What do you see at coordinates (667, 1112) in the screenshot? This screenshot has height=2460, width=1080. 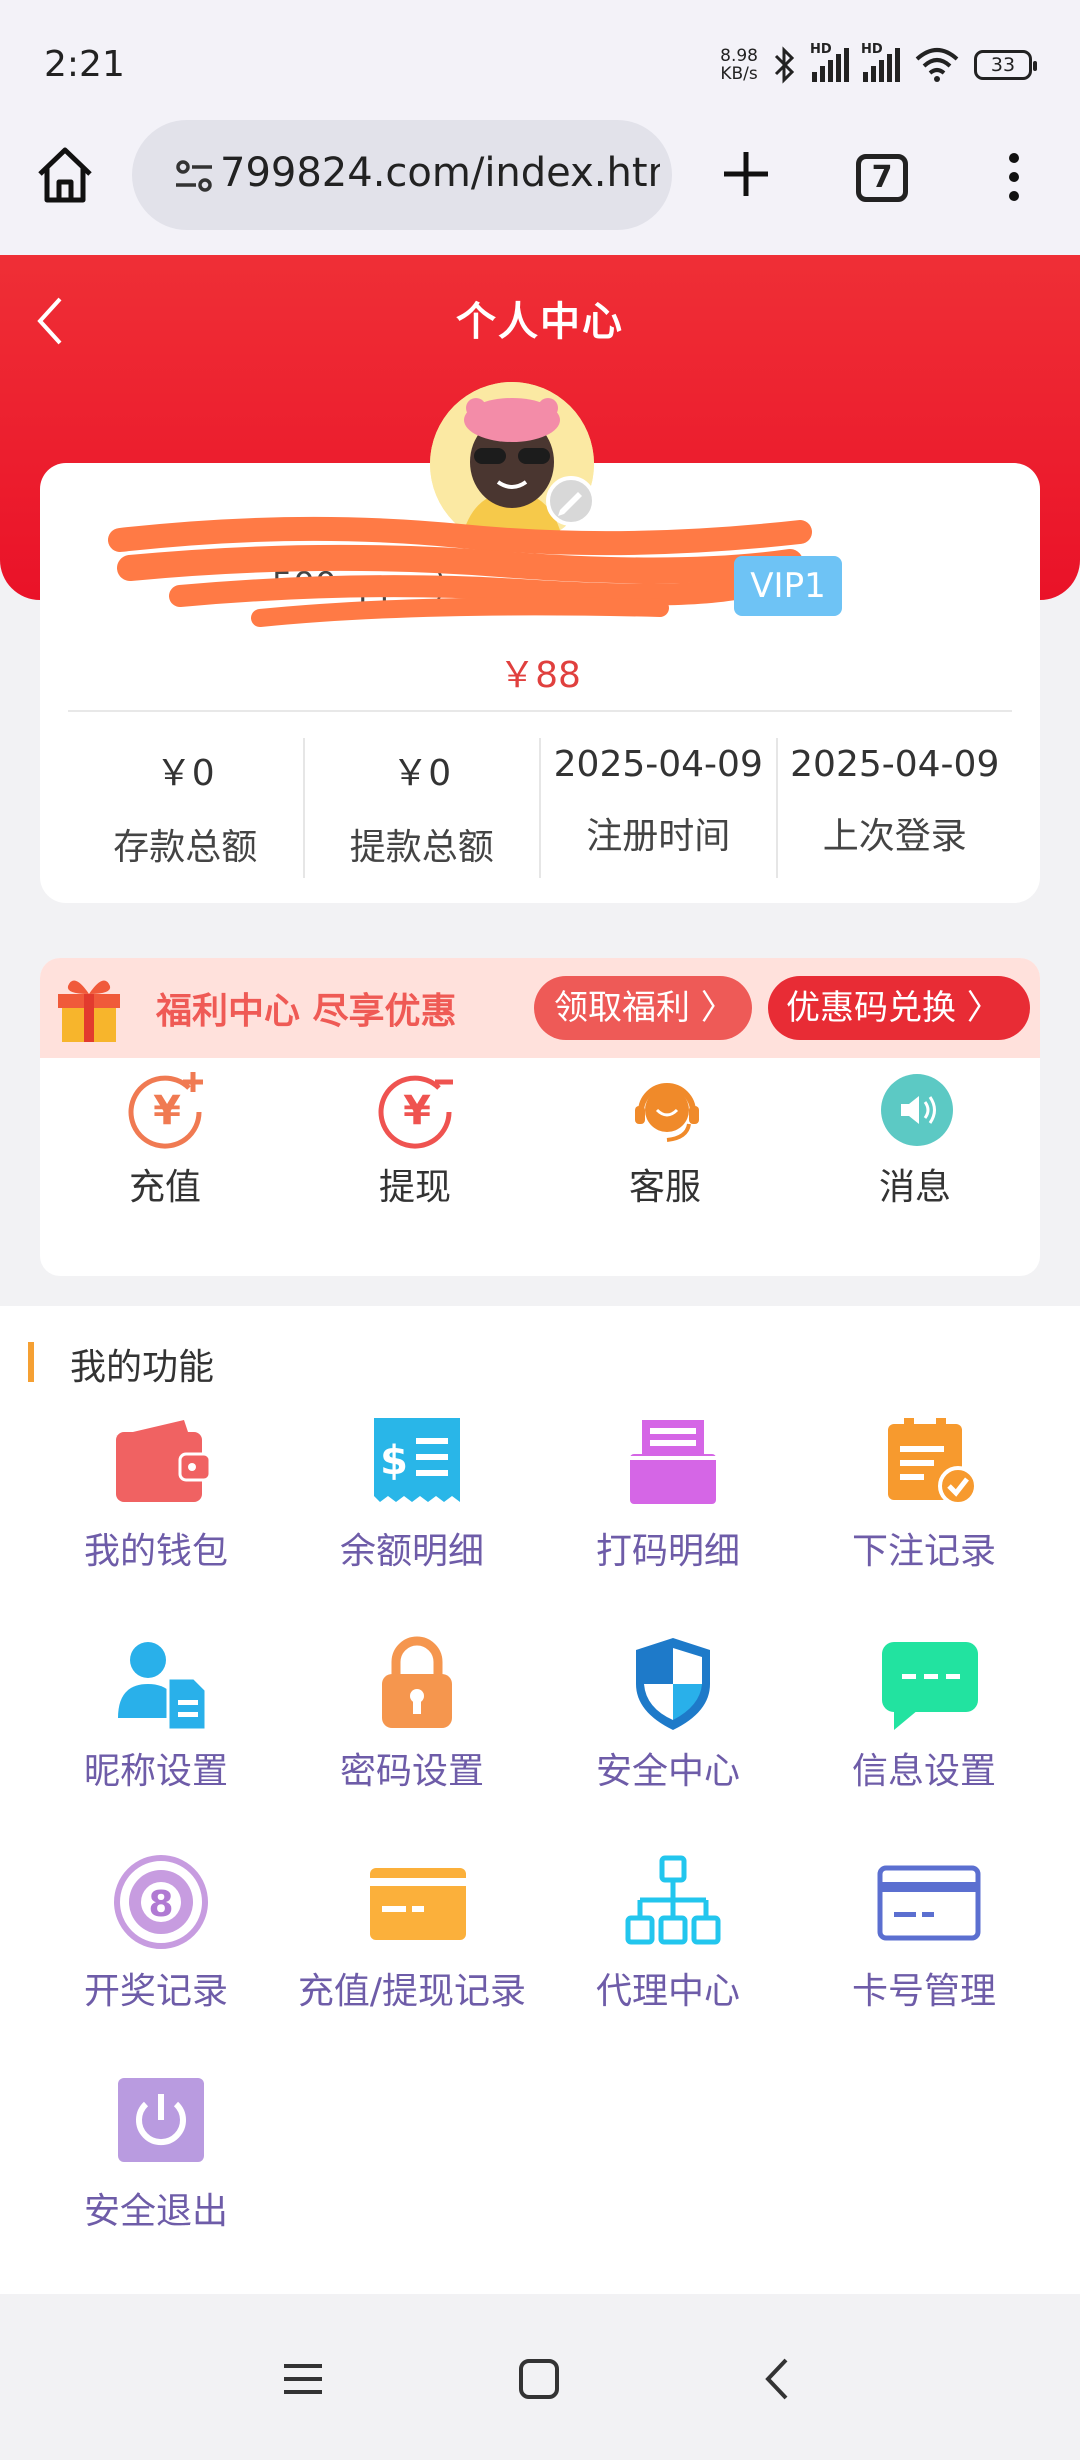 I see `headset-icon` at bounding box center [667, 1112].